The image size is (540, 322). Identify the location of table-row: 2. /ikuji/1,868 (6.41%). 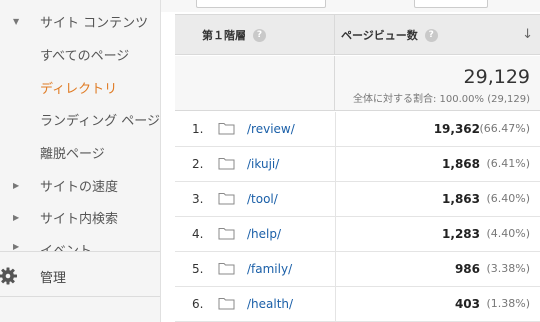
(357, 164).